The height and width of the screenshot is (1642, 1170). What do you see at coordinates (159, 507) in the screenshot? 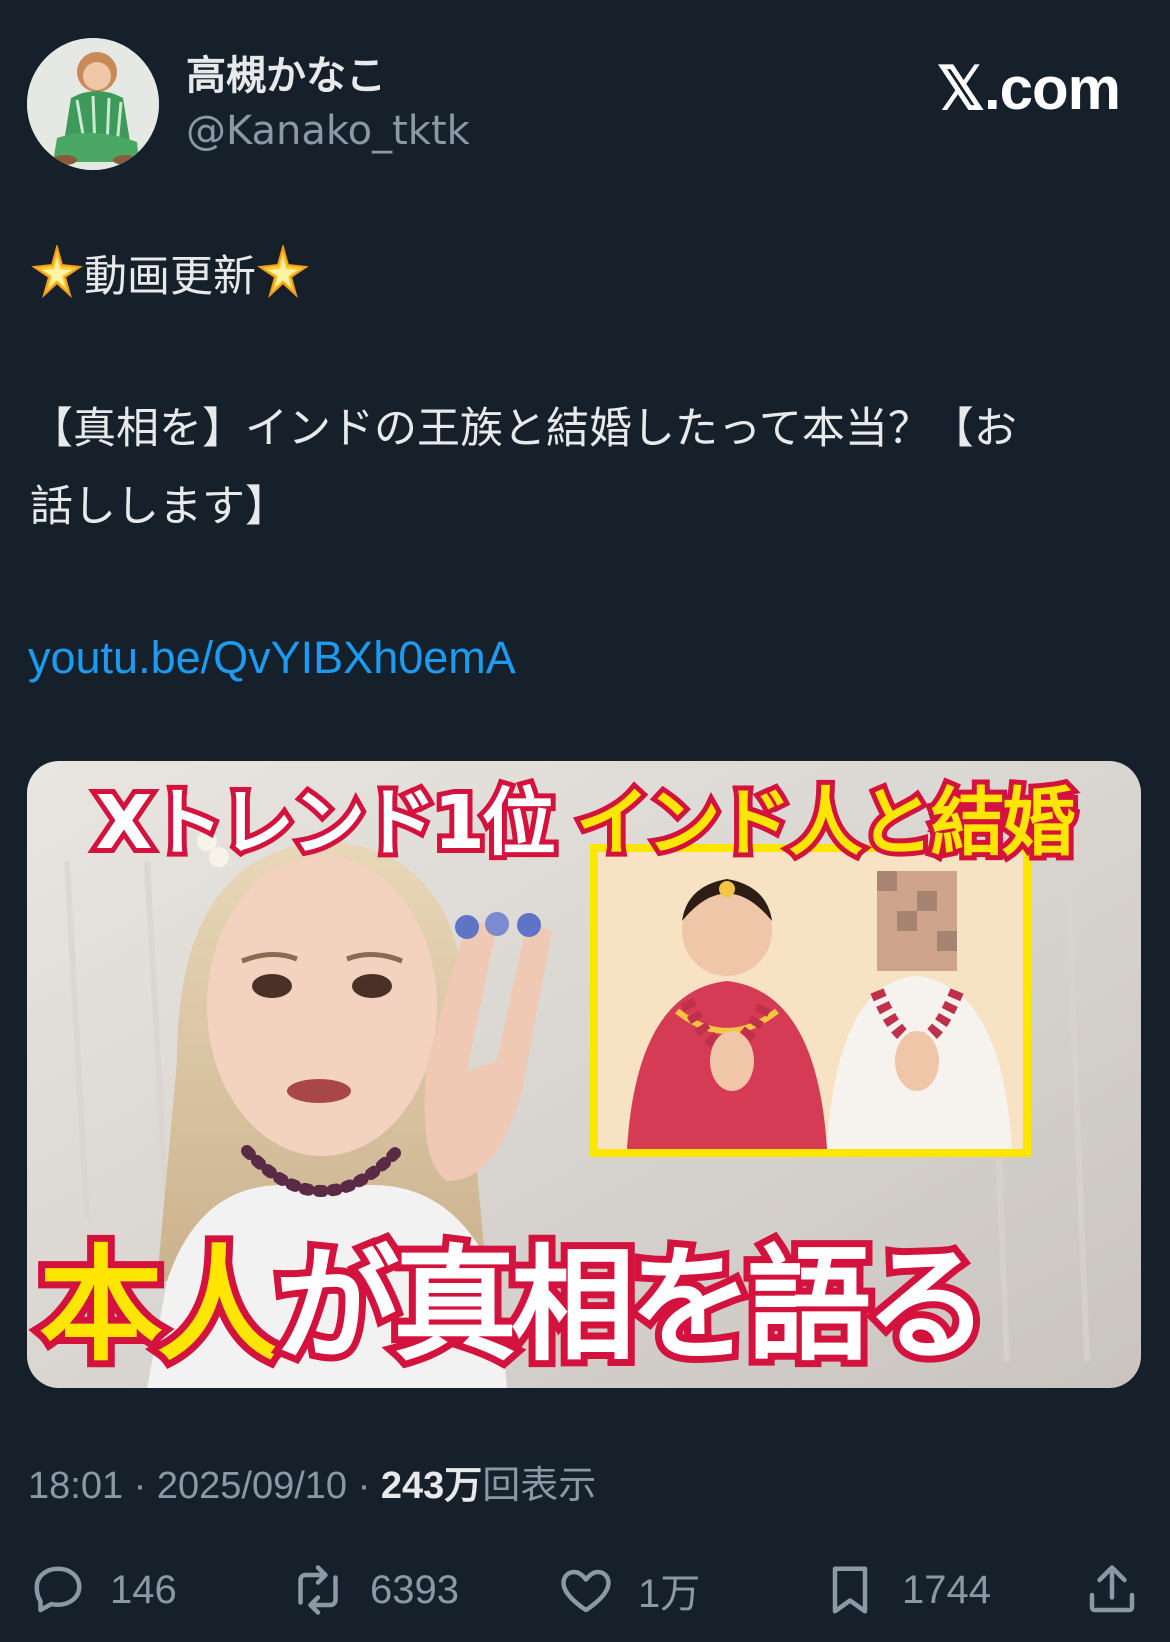
I see `post-text-line-3: 話しします】` at bounding box center [159, 507].